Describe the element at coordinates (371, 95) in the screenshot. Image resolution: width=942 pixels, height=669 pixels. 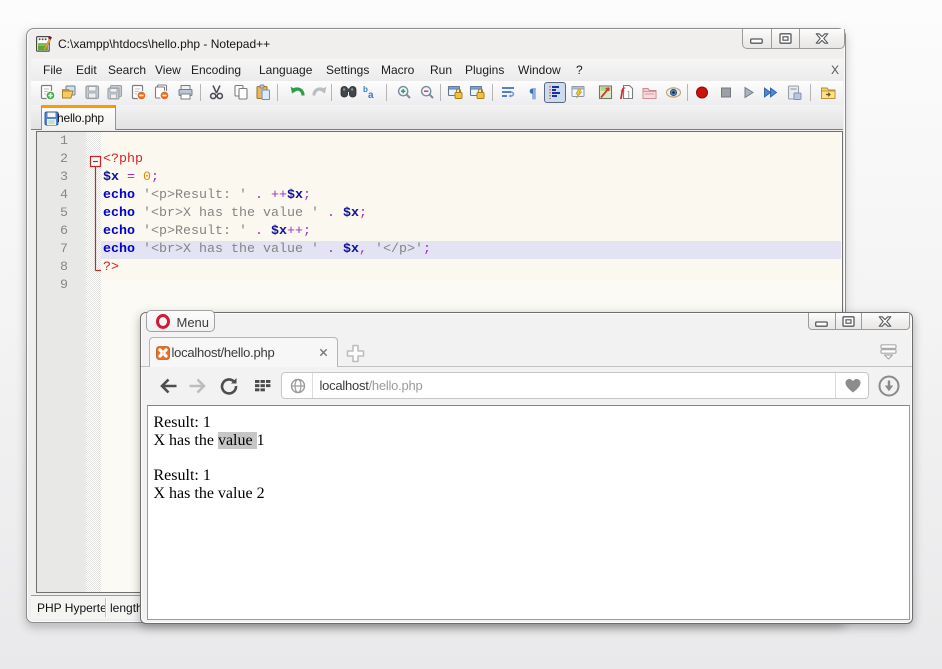
I see `svg-text: a` at that location.